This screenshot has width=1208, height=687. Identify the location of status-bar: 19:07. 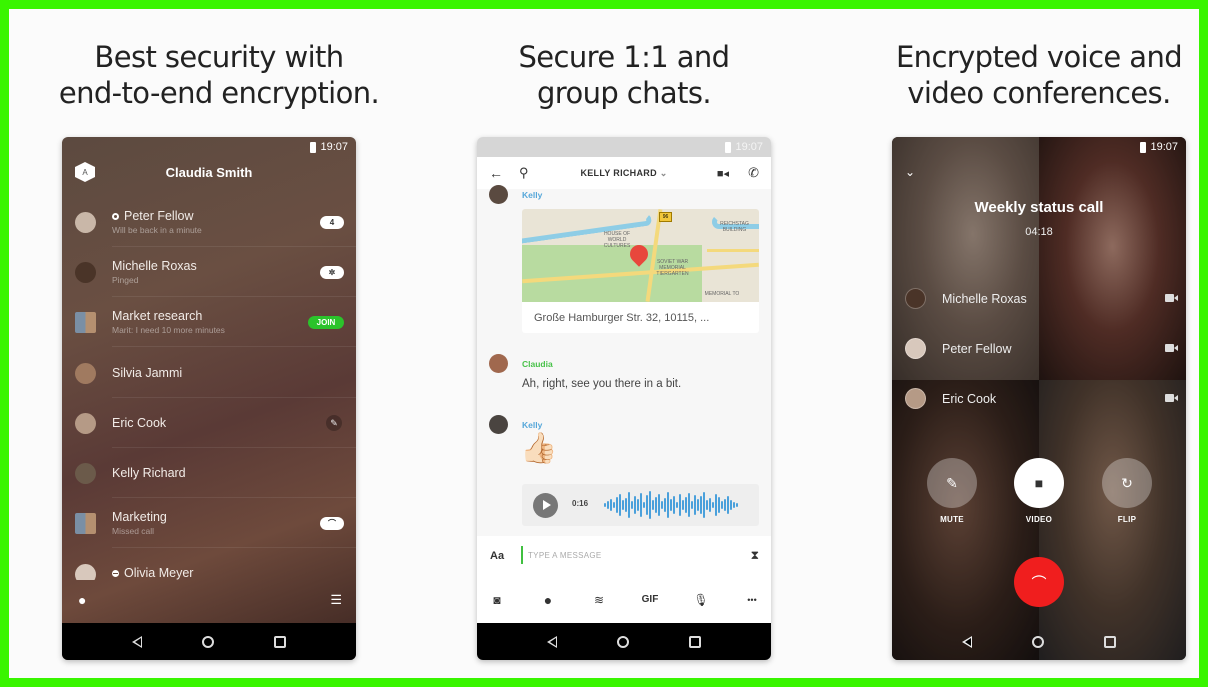
(624, 147).